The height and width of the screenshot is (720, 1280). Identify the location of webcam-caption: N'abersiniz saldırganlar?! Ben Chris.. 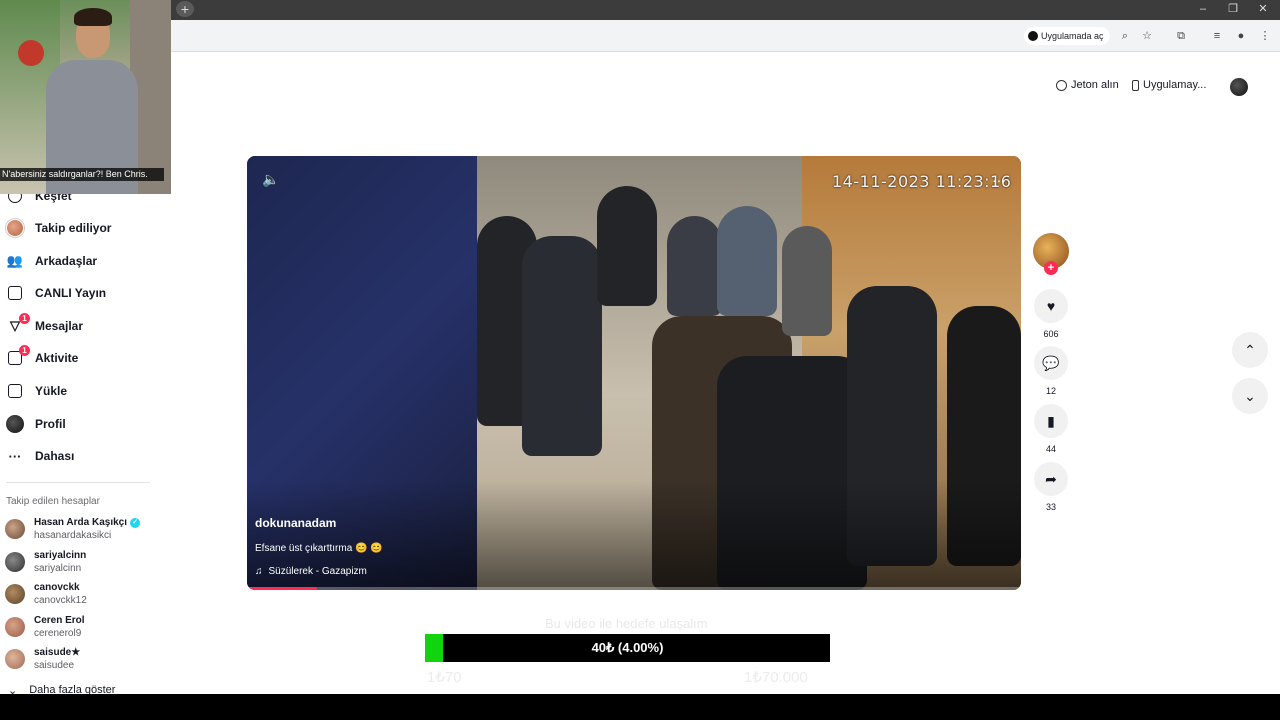
(82, 174).